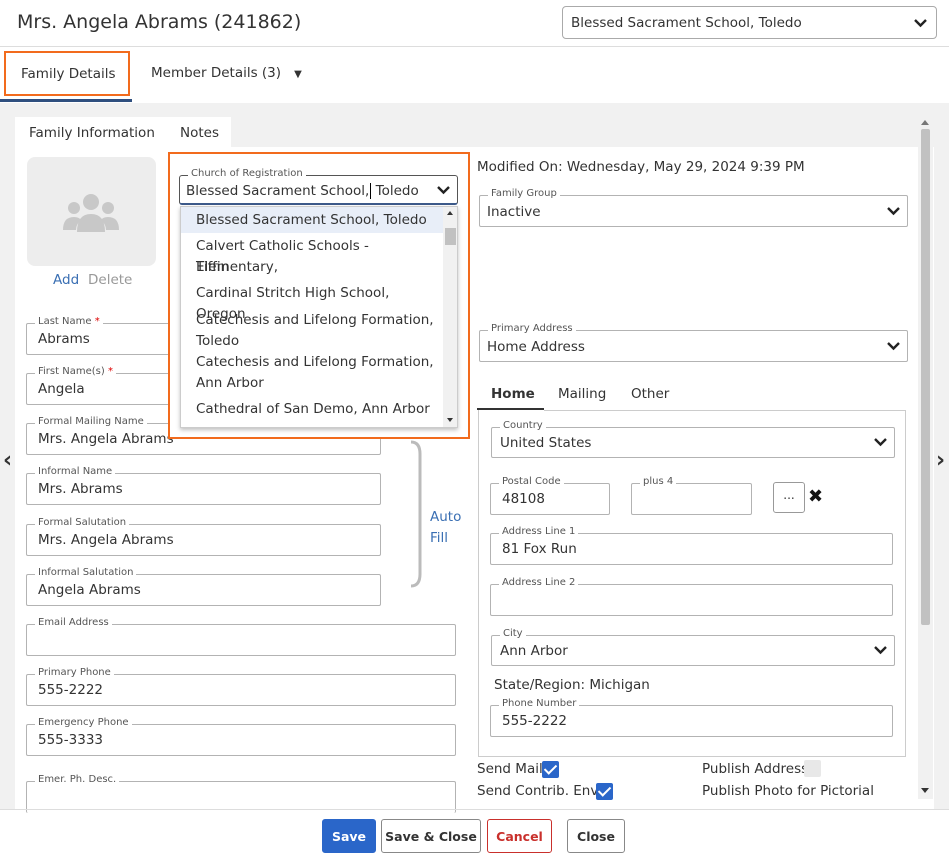 This screenshot has height=860, width=949. Describe the element at coordinates (536, 347) in the screenshot. I see `primary-address-value: Home Address` at that location.